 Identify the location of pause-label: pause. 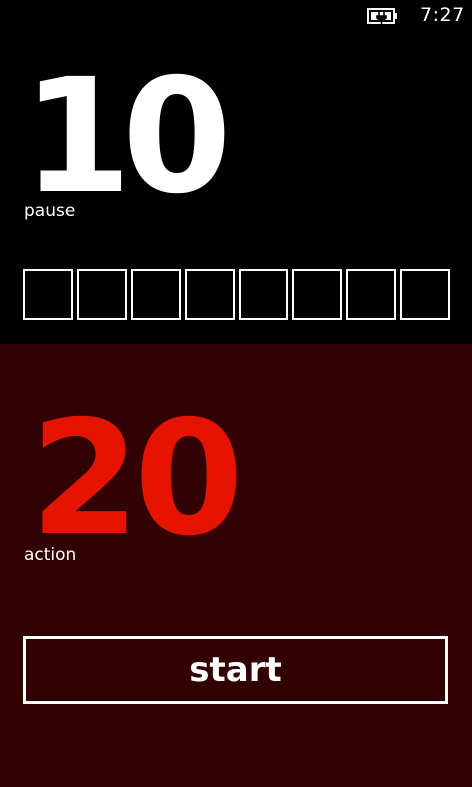
(50, 211).